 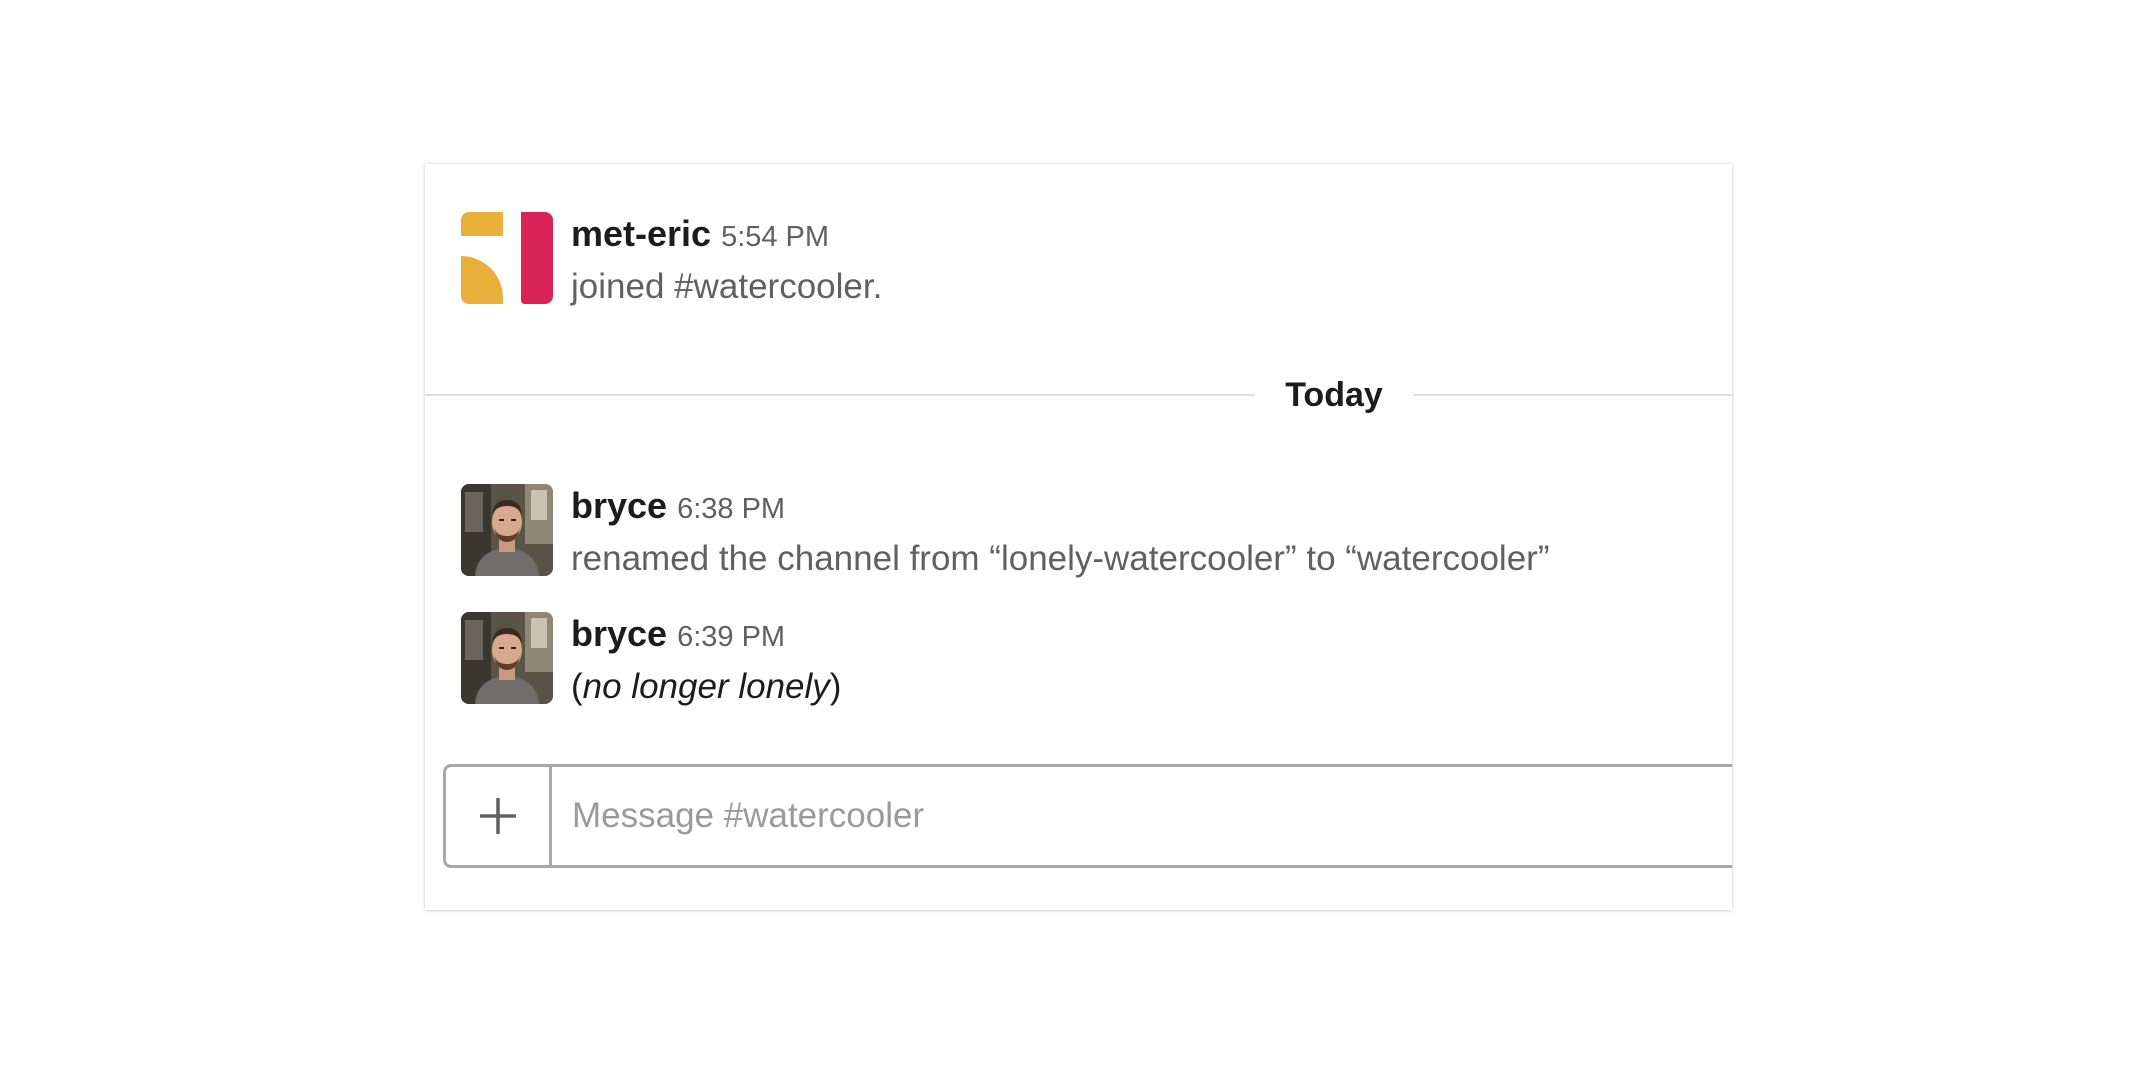 What do you see at coordinates (1151, 687) in the screenshot?
I see `message-text: (no longer lonely)` at bounding box center [1151, 687].